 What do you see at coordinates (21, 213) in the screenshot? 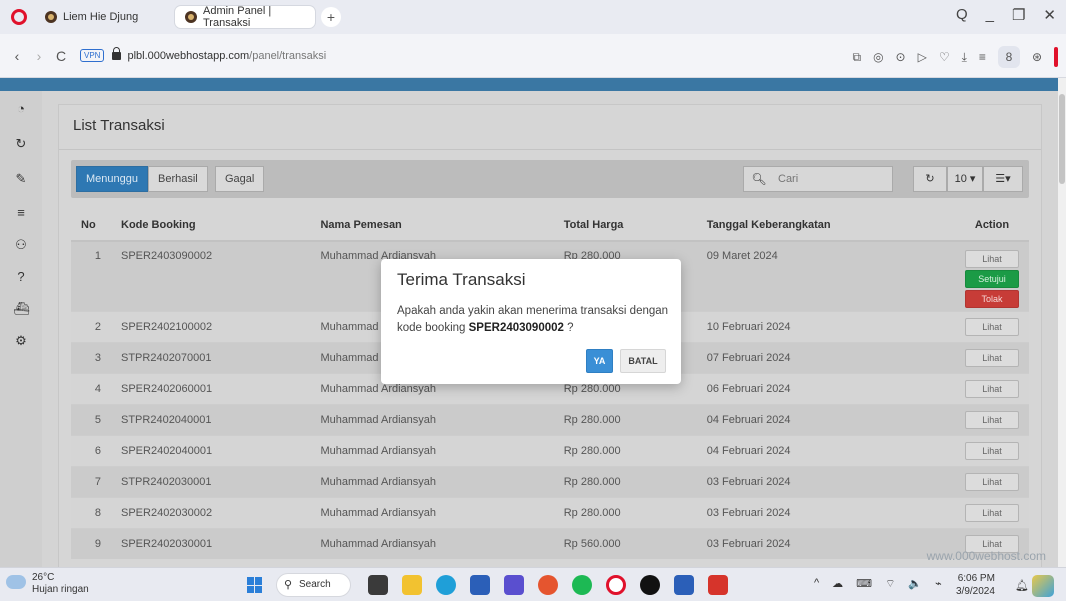
I see `database-icon: ≡` at bounding box center [21, 213].